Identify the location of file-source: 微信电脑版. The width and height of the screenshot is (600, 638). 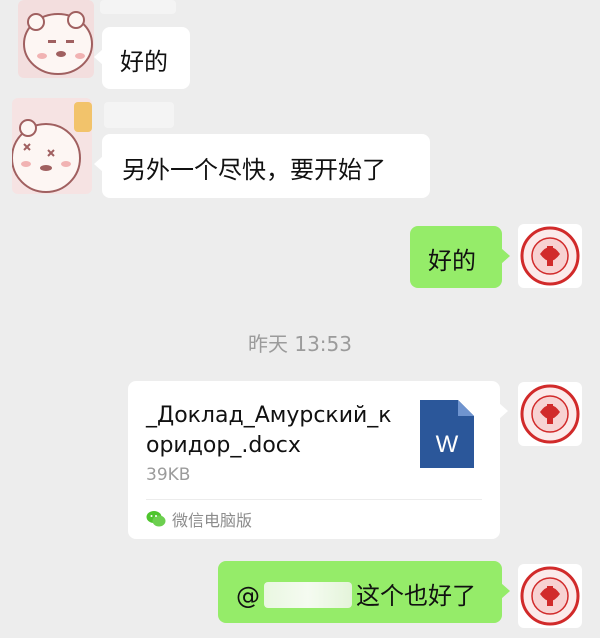
(199, 519).